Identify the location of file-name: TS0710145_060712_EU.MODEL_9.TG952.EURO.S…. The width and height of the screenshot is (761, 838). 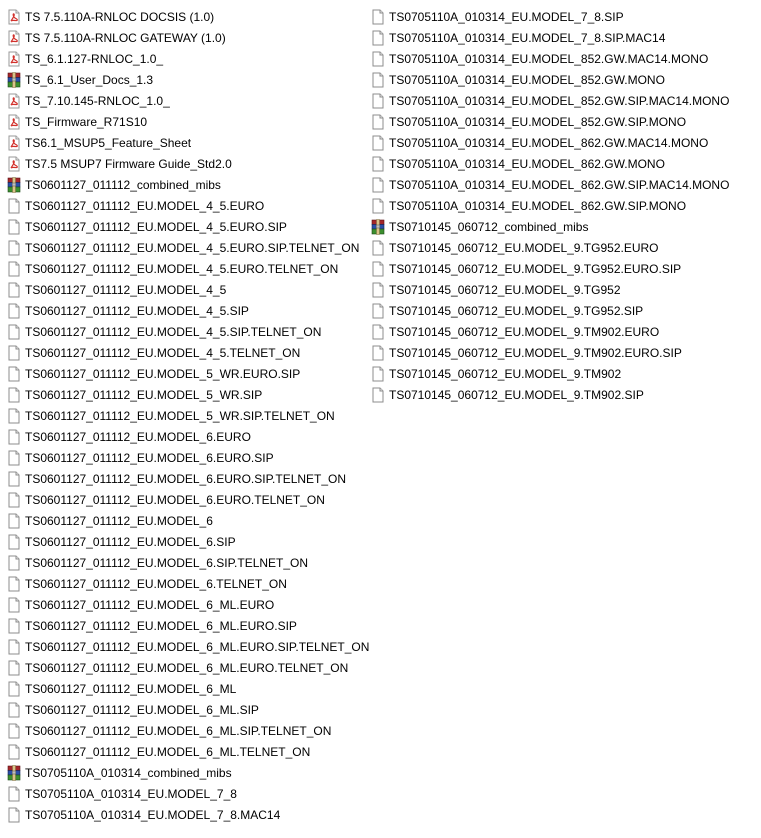
(535, 268).